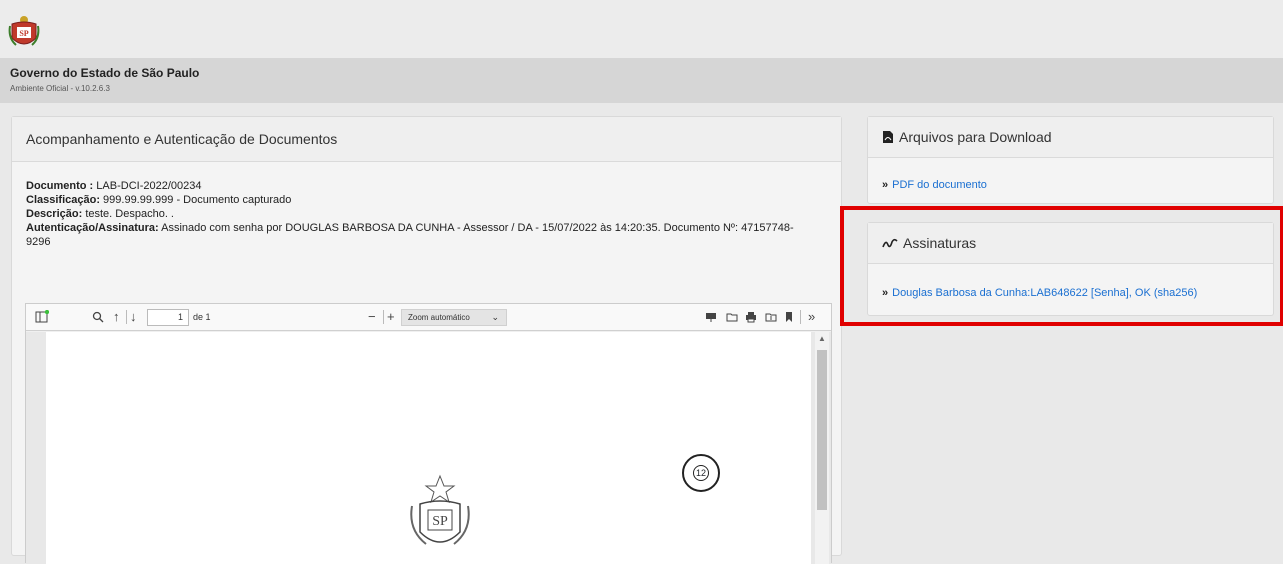 This screenshot has width=1283, height=564. What do you see at coordinates (372, 317) in the screenshot?
I see `zoom-out-icon: −` at bounding box center [372, 317].